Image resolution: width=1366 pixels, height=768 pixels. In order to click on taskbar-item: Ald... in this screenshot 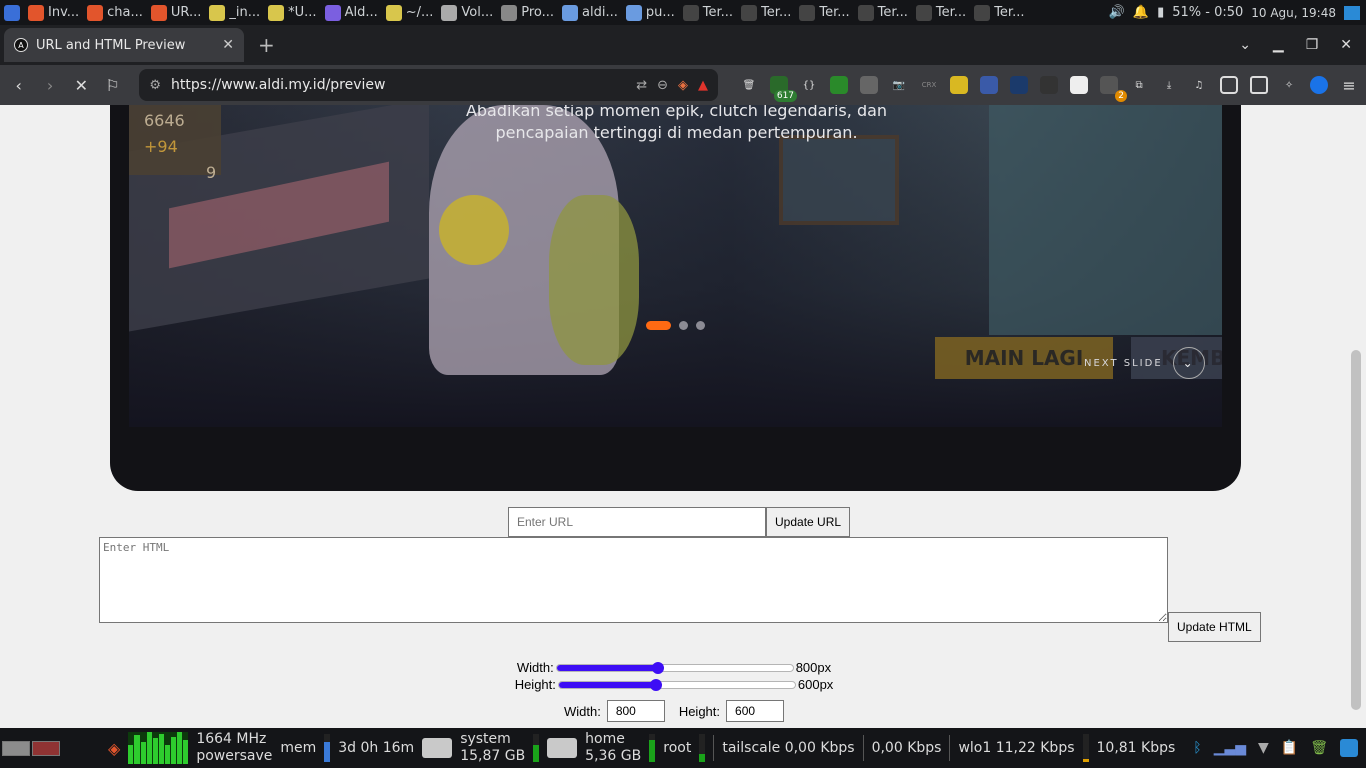, I will do `click(351, 12)`.